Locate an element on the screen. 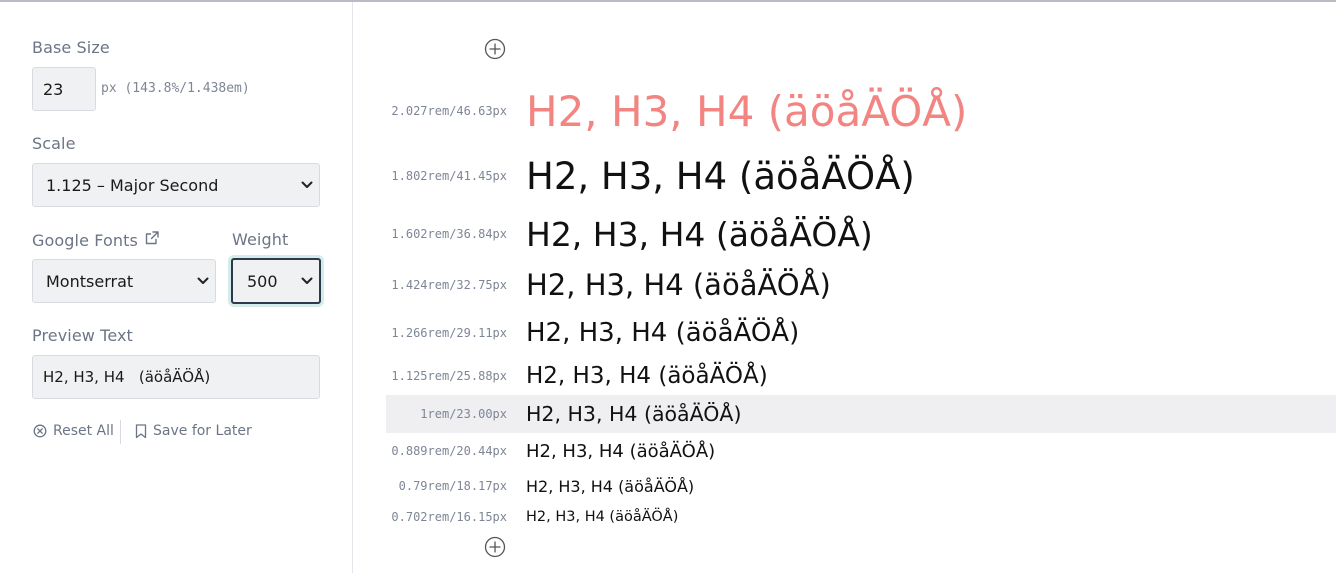 The height and width of the screenshot is (573, 1336). scale-row: 0.702rem/16.15px H2, H3, H4 (äöåÄÖÅ) is located at coordinates (861, 517).